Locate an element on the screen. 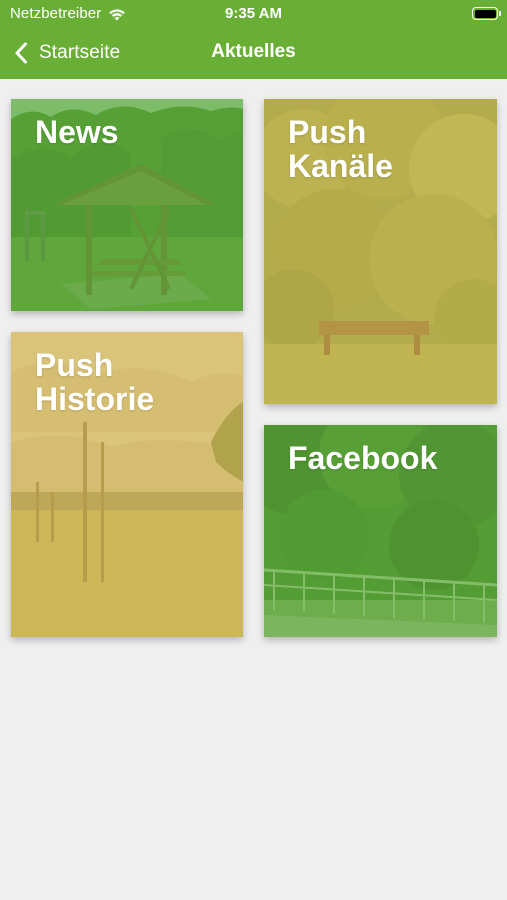 Image resolution: width=507 pixels, height=900 pixels. tile-push-kanaele-label: Push Kanäle is located at coordinates (340, 149).